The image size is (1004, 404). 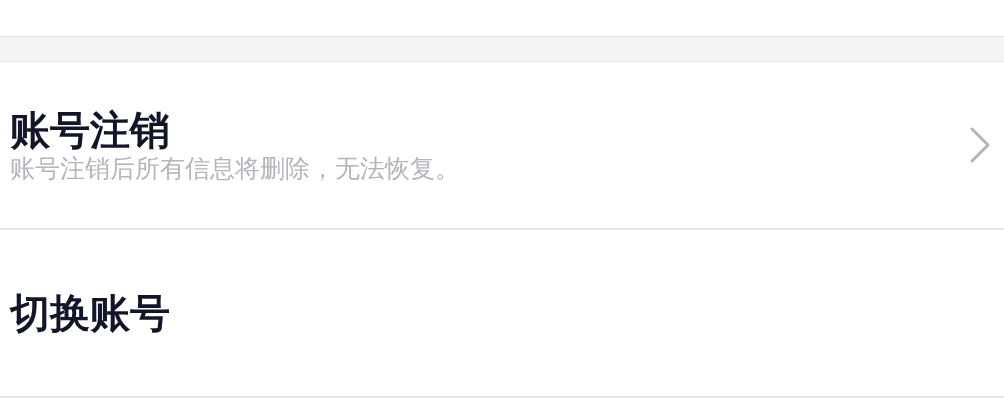 What do you see at coordinates (235, 169) in the screenshot?
I see `row-subtitle: 账号注销后所有信息将删除，无法恢复。` at bounding box center [235, 169].